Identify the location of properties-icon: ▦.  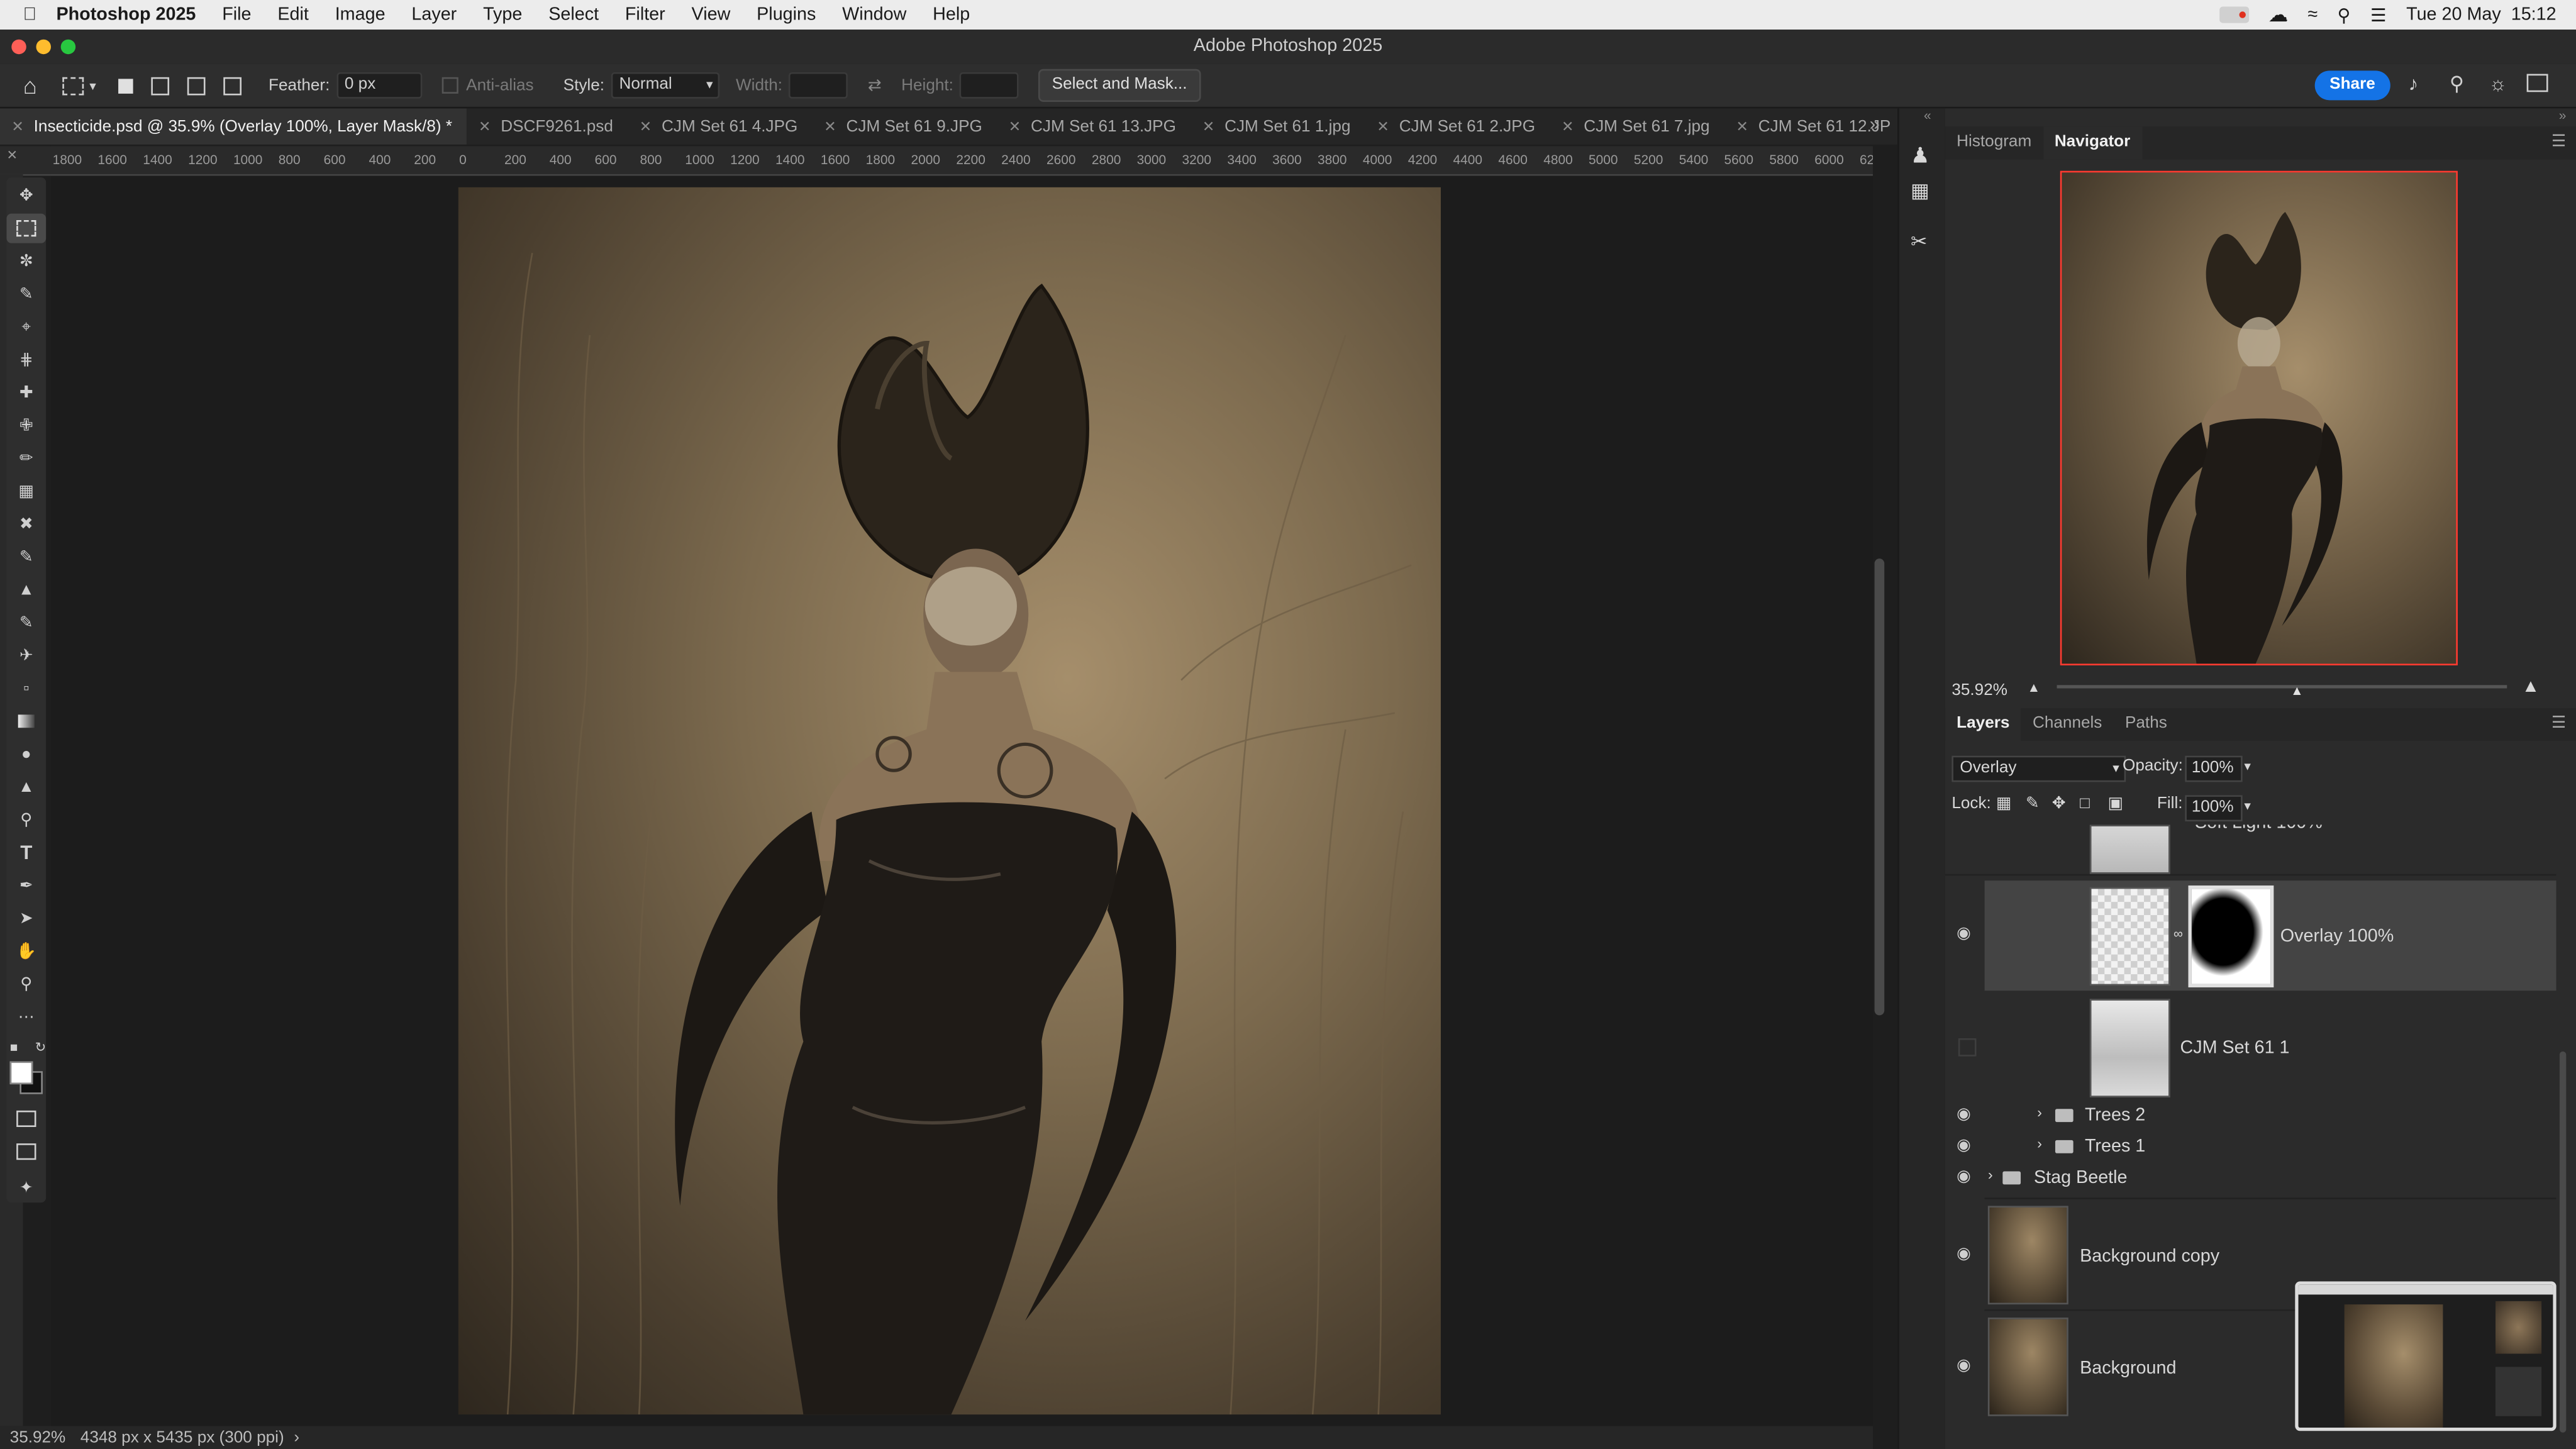
(1920, 191).